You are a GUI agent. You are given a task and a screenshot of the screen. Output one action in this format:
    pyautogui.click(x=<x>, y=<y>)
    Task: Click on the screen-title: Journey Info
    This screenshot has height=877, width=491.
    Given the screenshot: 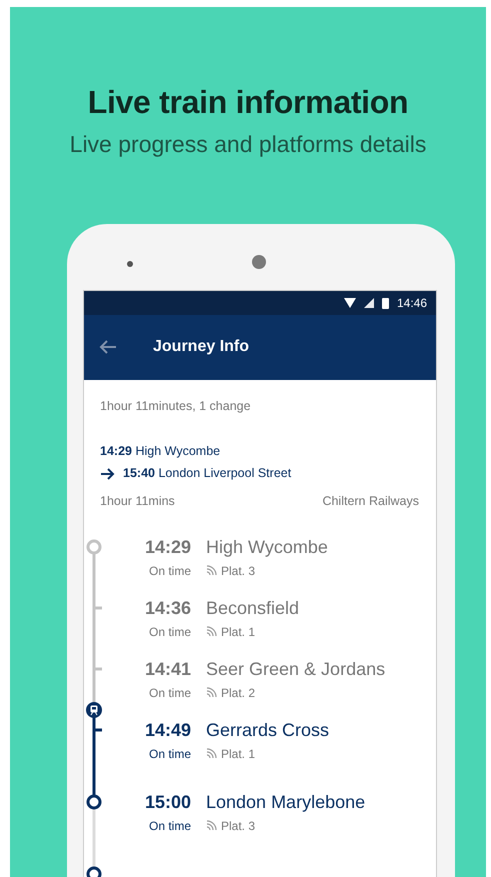 What is the action you would take?
    pyautogui.click(x=201, y=347)
    